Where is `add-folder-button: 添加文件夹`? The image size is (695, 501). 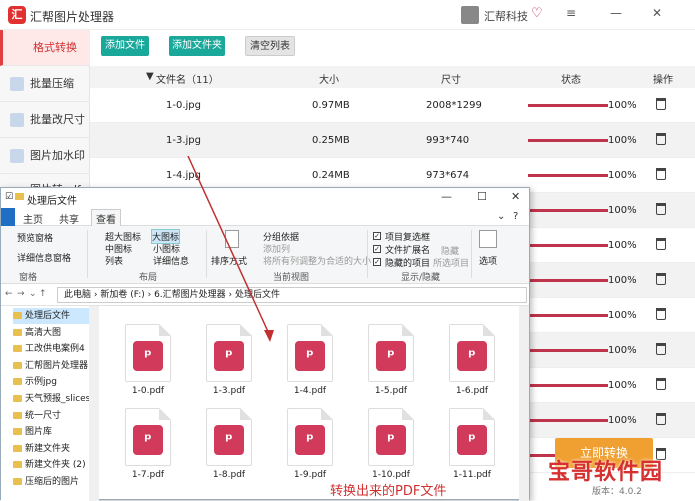
add-folder-button: 添加文件夹 is located at coordinates (197, 46).